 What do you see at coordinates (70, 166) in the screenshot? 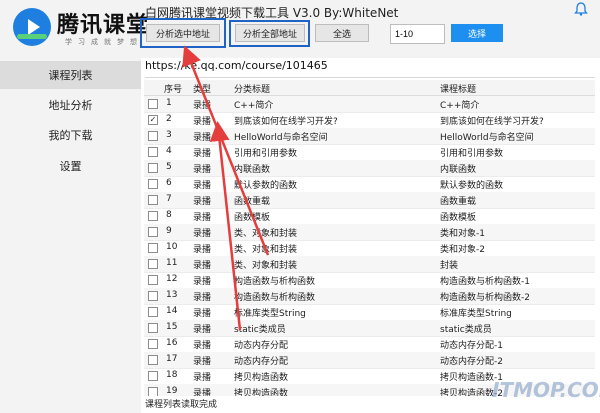
I see `sidebar-item-settings: 设置` at bounding box center [70, 166].